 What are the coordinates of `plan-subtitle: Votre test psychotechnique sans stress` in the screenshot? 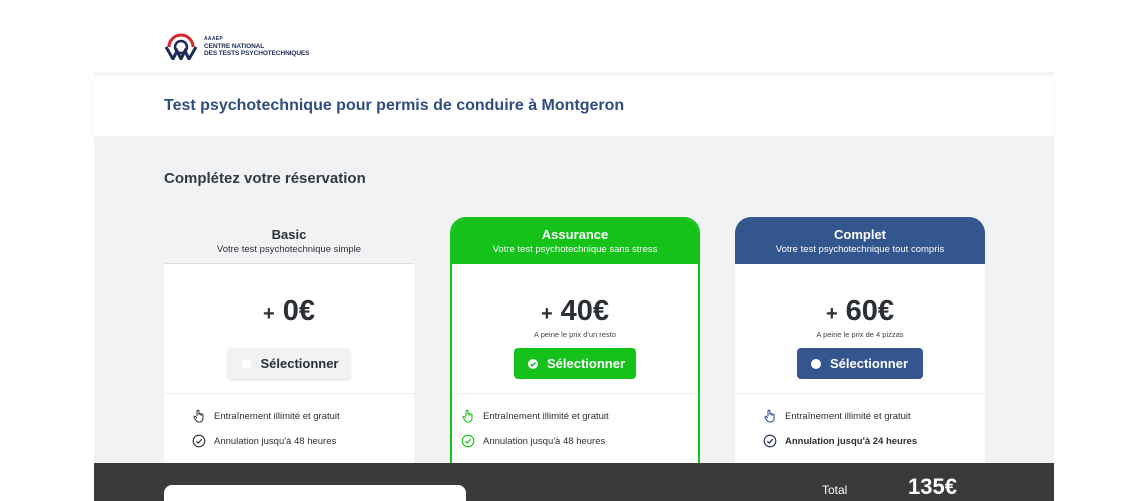 It's located at (575, 249).